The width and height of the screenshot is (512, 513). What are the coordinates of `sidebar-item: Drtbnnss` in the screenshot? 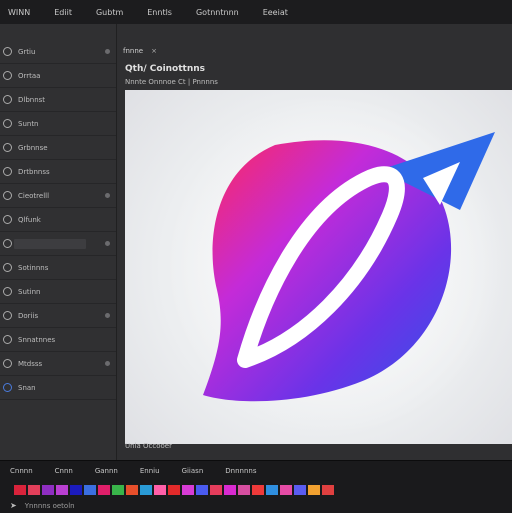 It's located at (58, 172).